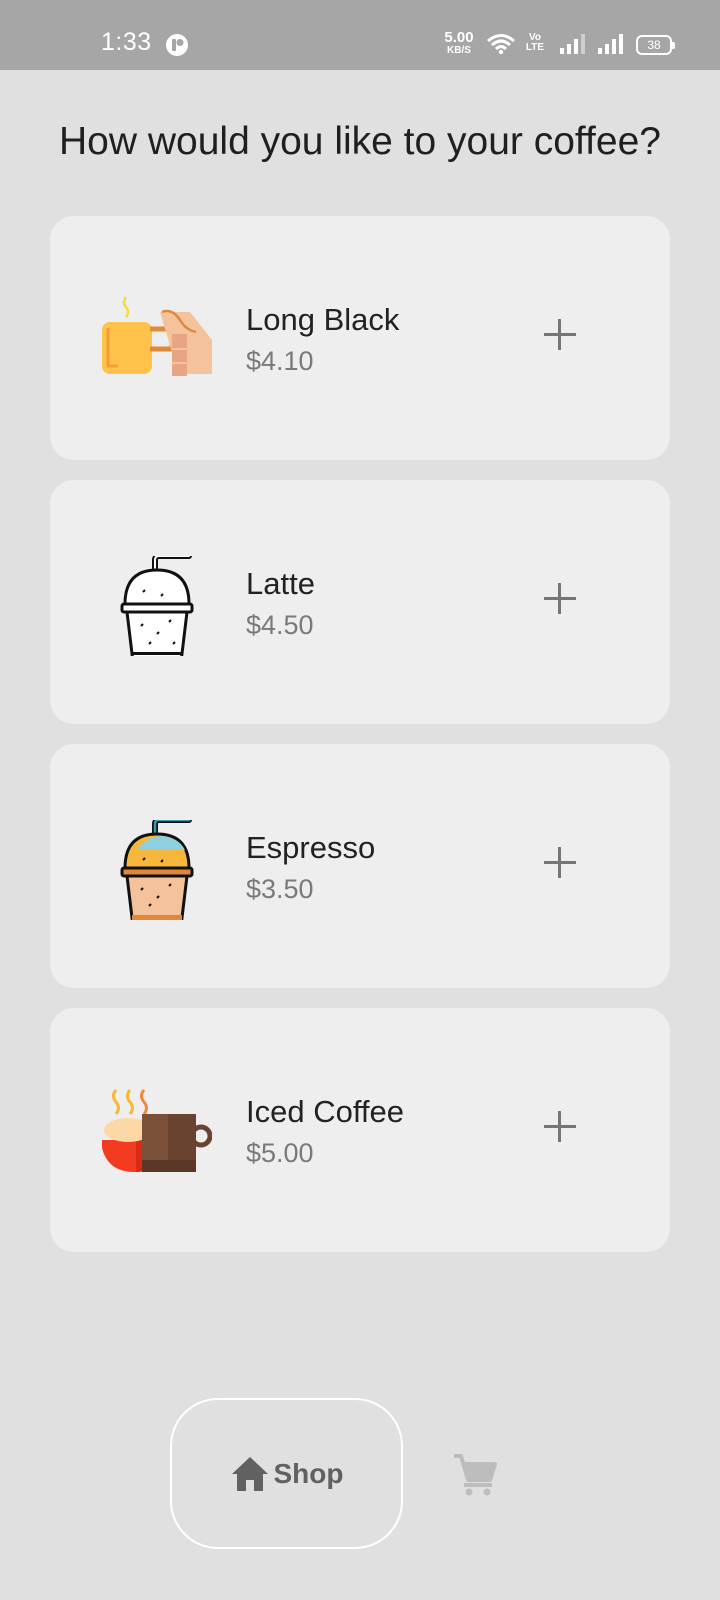 Image resolution: width=720 pixels, height=1600 pixels. I want to click on product-name: Espresso, so click(311, 847).